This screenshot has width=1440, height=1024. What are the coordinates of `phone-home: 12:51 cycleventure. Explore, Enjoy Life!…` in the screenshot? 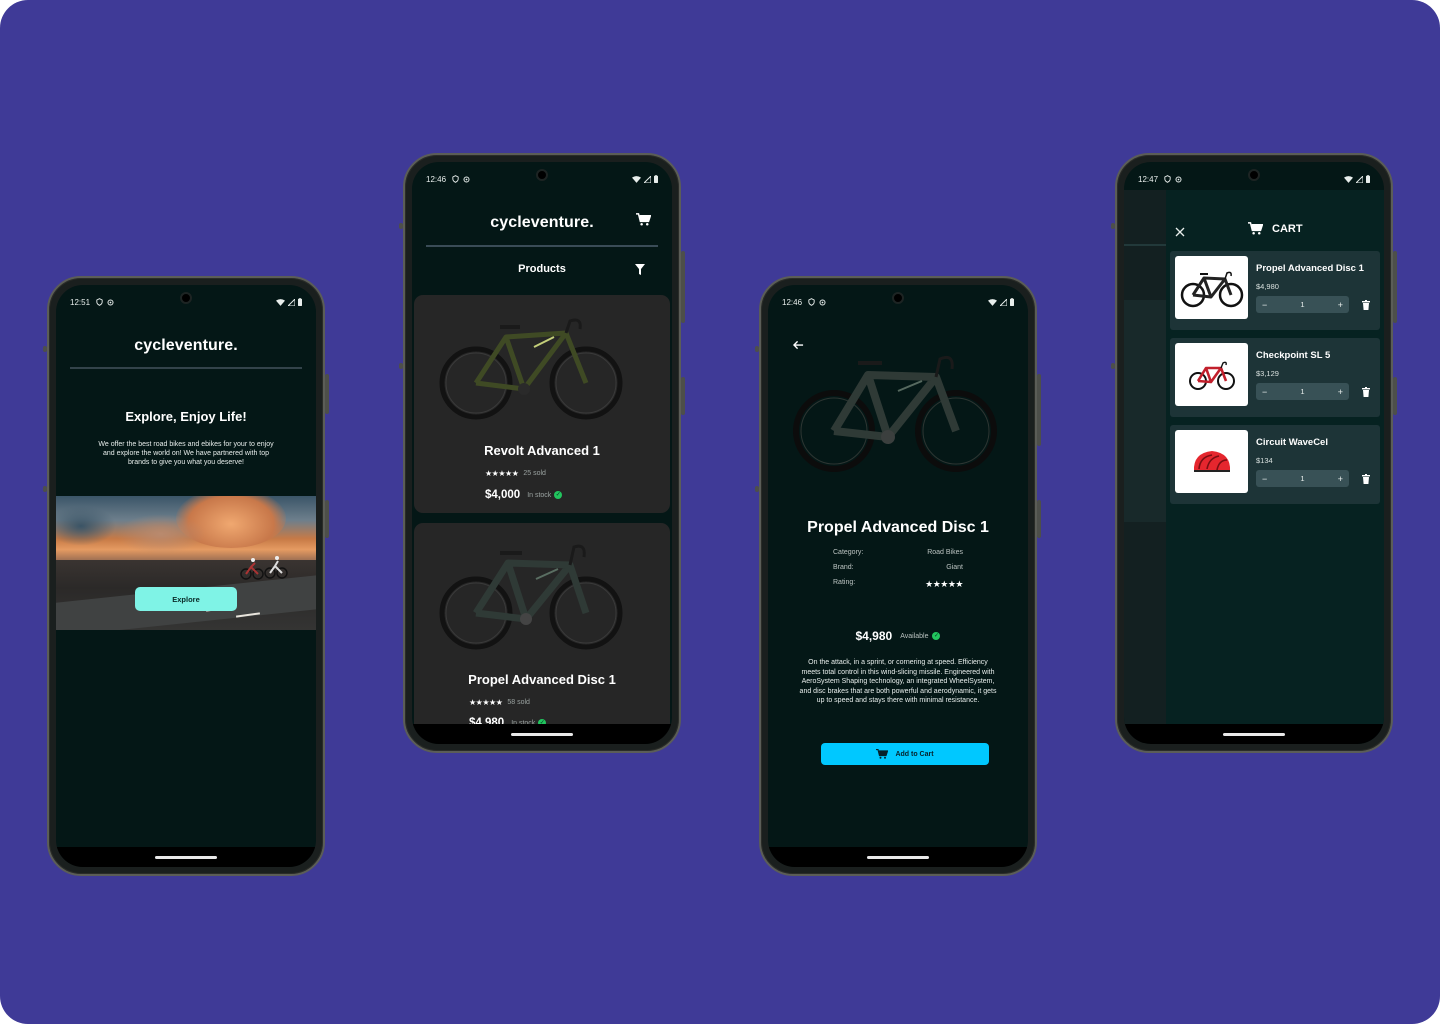 It's located at (186, 576).